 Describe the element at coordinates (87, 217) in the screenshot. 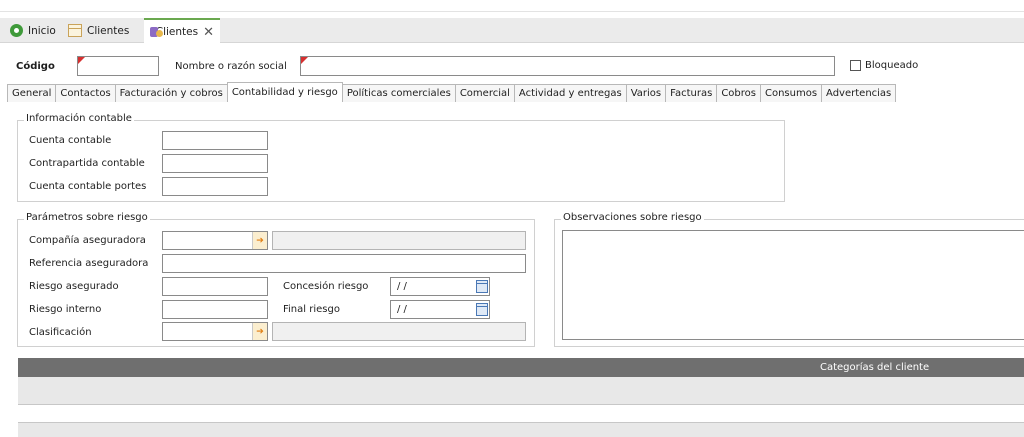

I see `riesgo-title: Parámetros sobre riesgo` at that location.